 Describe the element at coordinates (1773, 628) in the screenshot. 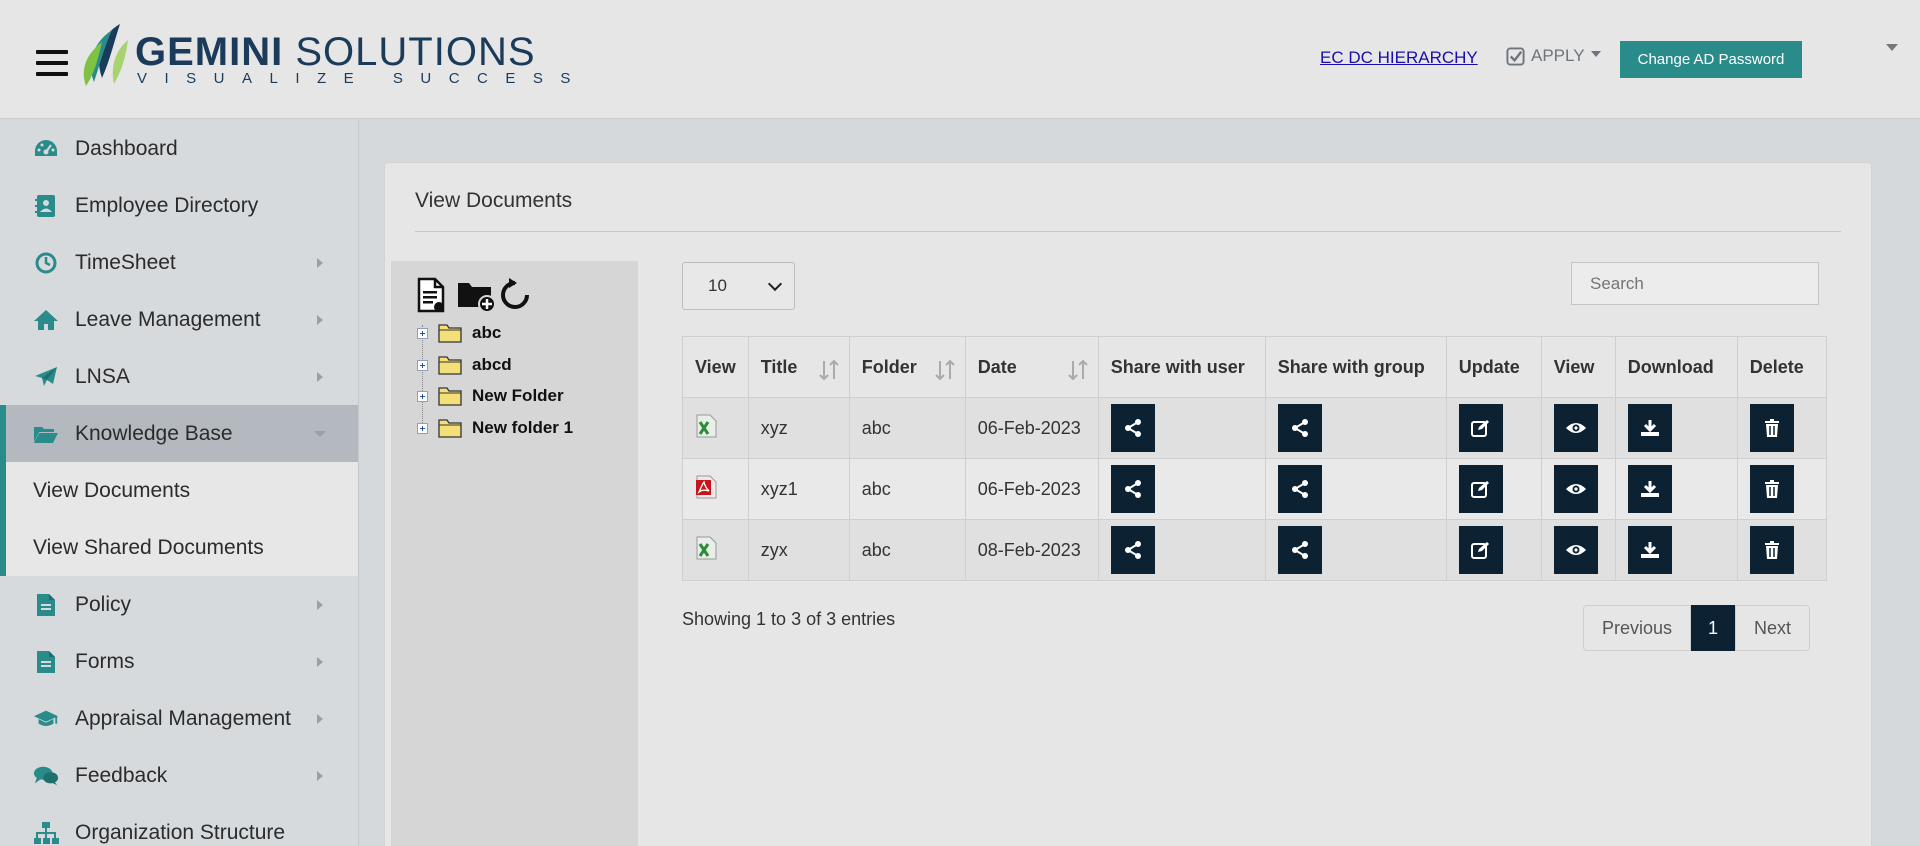

I see `next-page-button: Next` at that location.